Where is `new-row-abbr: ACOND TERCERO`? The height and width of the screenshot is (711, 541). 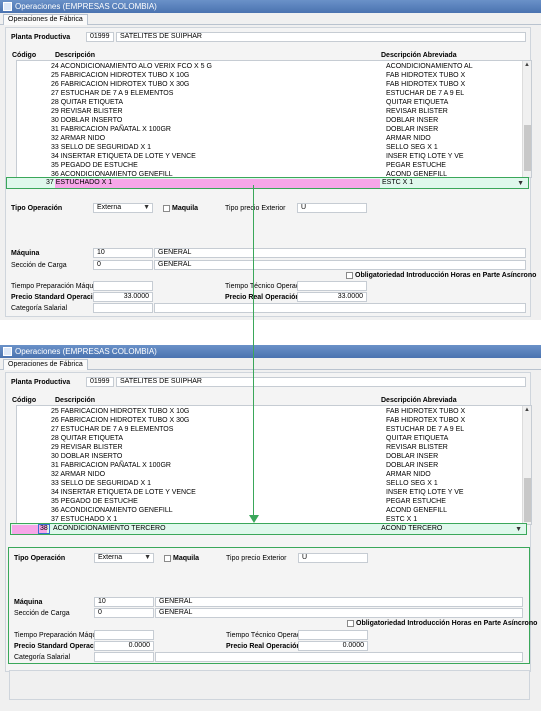 new-row-abbr: ACOND TERCERO is located at coordinates (411, 529).